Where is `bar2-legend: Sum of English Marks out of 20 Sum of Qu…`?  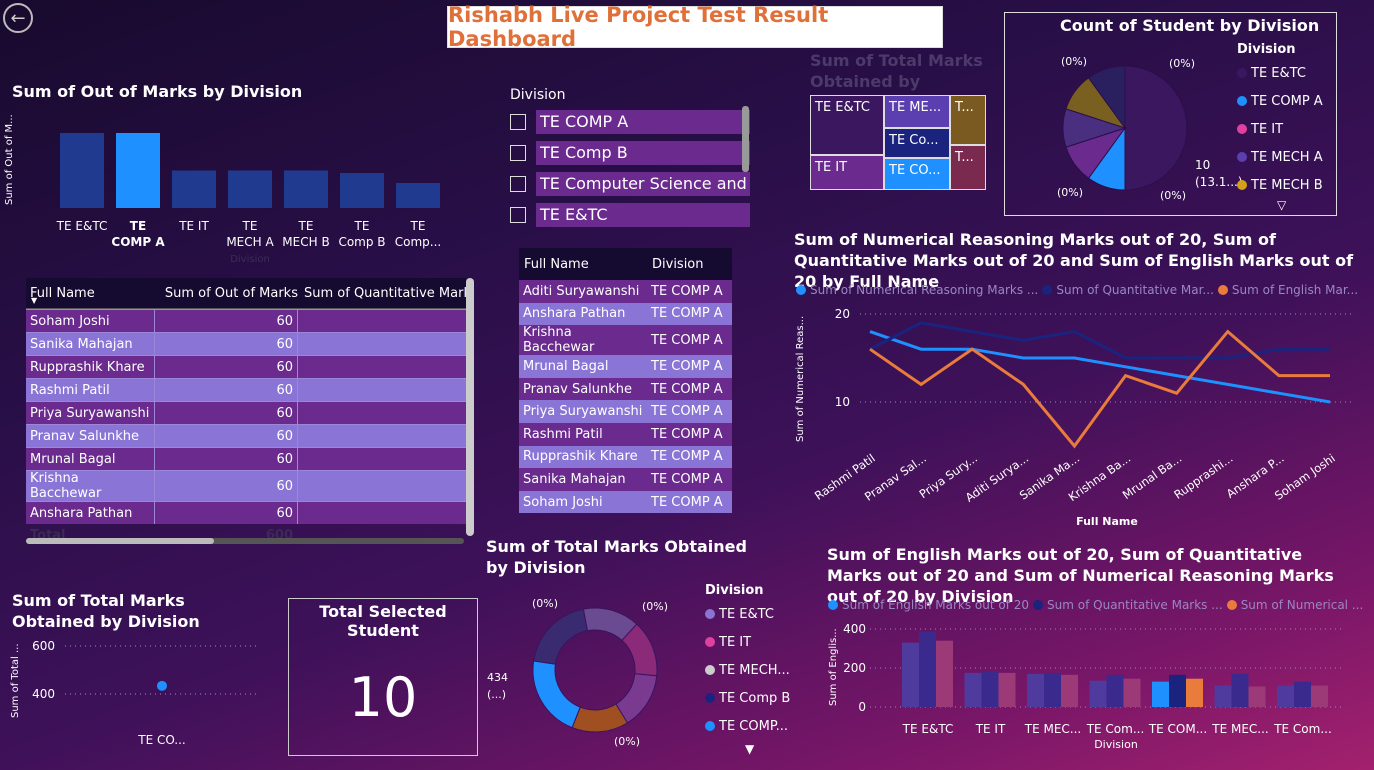 bar2-legend: Sum of English Marks out of 20 Sum of Qu… is located at coordinates (1095, 605).